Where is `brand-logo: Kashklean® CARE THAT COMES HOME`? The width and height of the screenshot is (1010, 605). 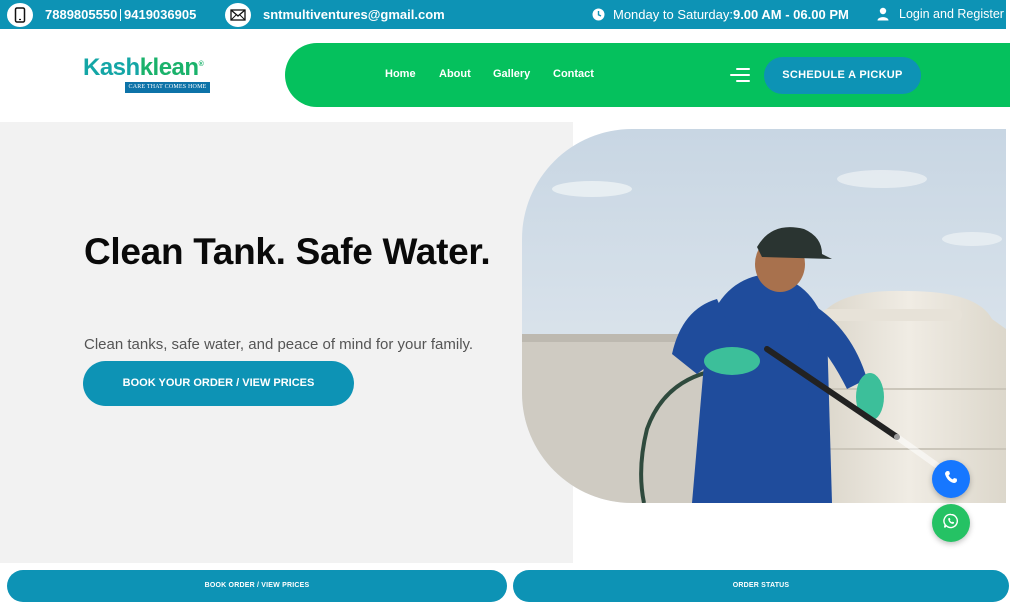 brand-logo: Kashklean® CARE THAT COMES HOME is located at coordinates (146, 72).